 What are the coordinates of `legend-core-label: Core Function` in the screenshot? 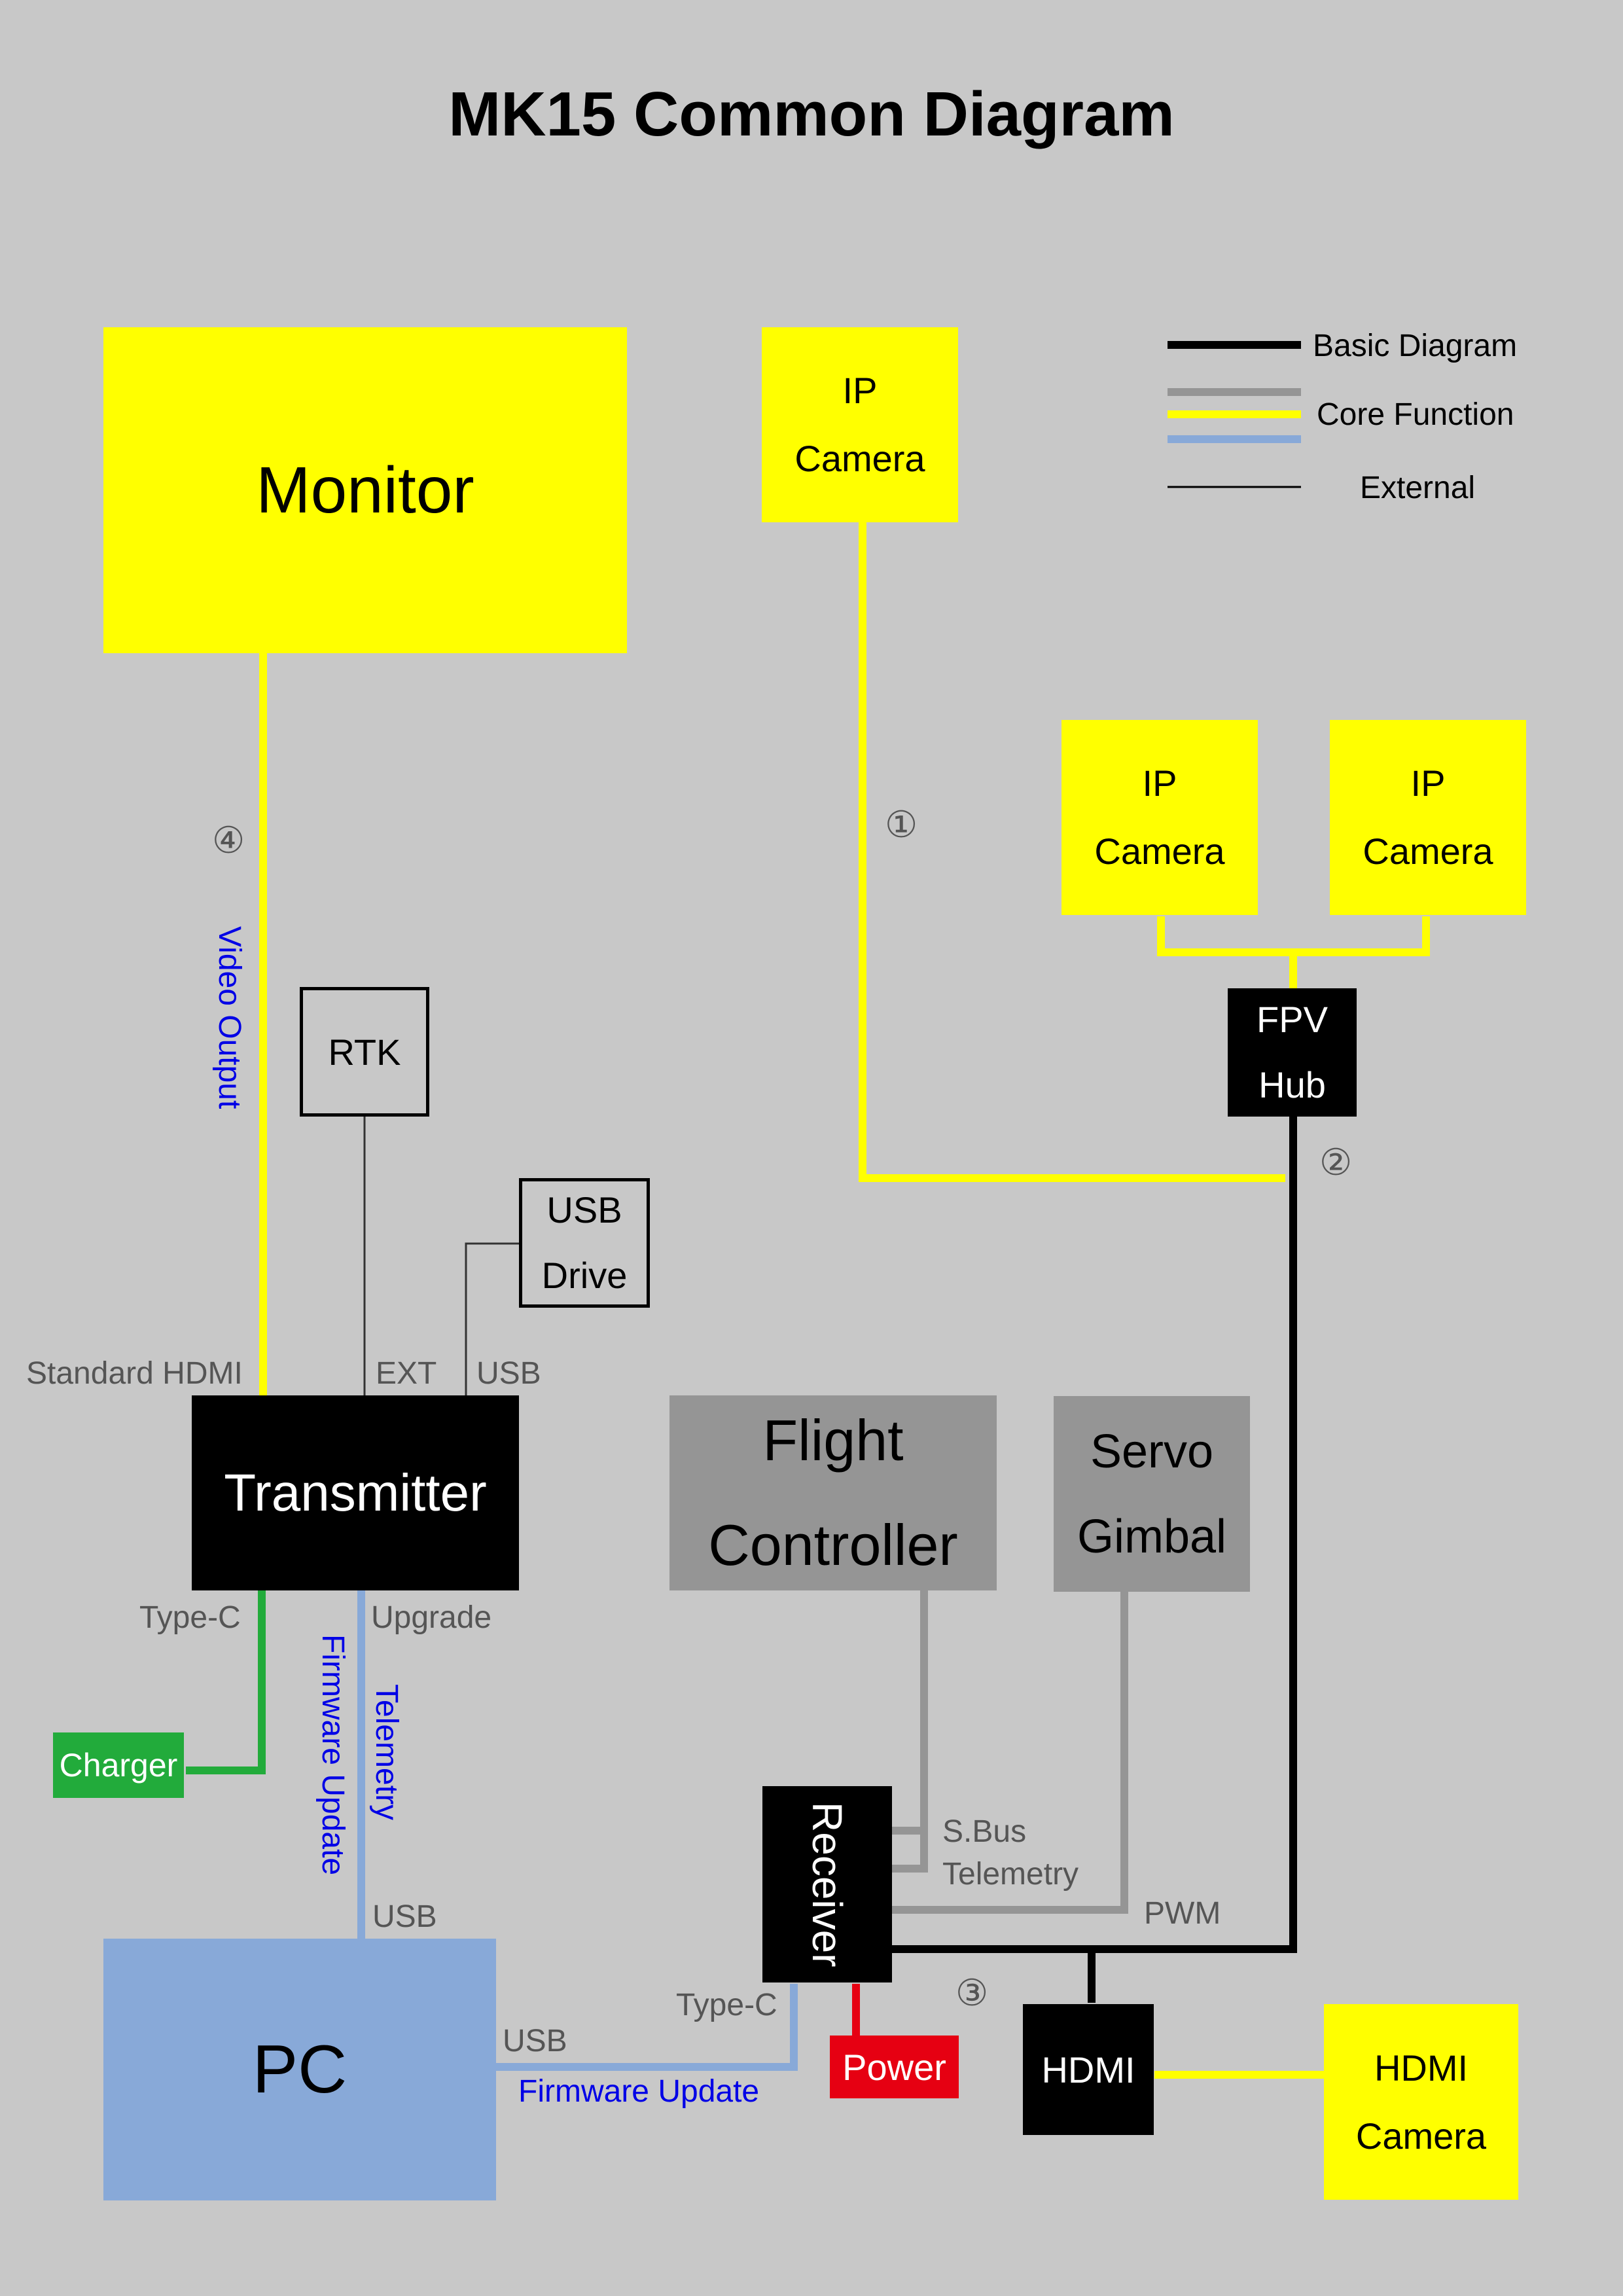 It's located at (1415, 414).